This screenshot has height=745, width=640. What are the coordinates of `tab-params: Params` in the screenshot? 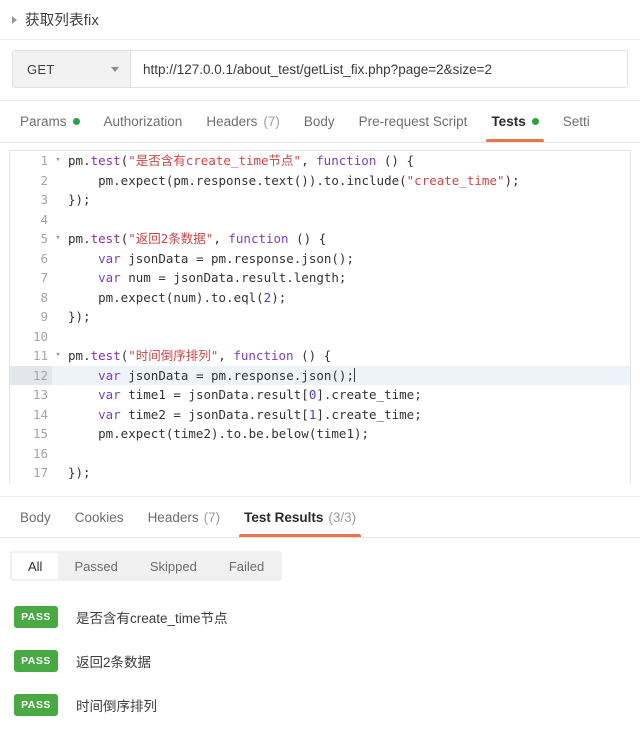 It's located at (50, 121).